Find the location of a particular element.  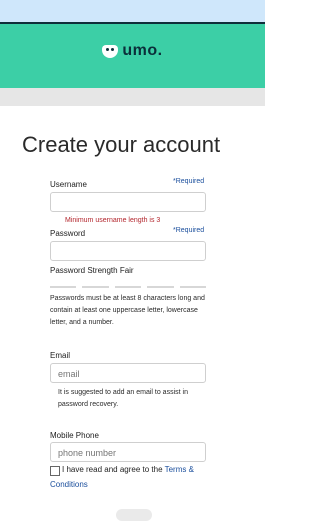

username-error: Minimum username length is 3 is located at coordinates (113, 220).